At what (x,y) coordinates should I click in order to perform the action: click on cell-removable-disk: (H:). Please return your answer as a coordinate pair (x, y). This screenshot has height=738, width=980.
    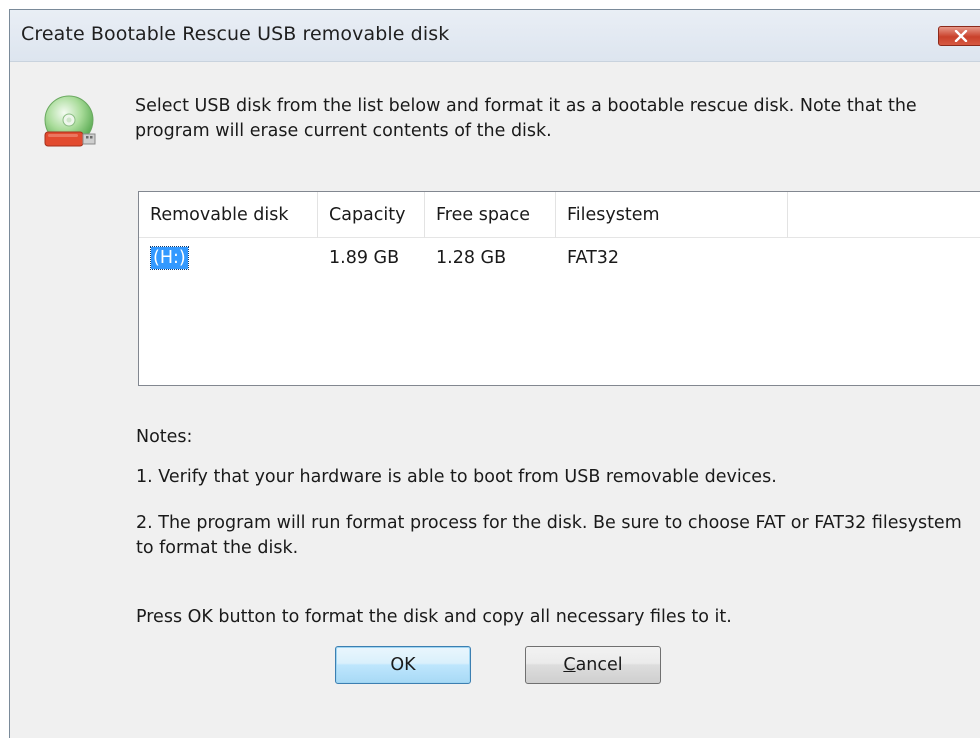
    Looking at the image, I should click on (228, 258).